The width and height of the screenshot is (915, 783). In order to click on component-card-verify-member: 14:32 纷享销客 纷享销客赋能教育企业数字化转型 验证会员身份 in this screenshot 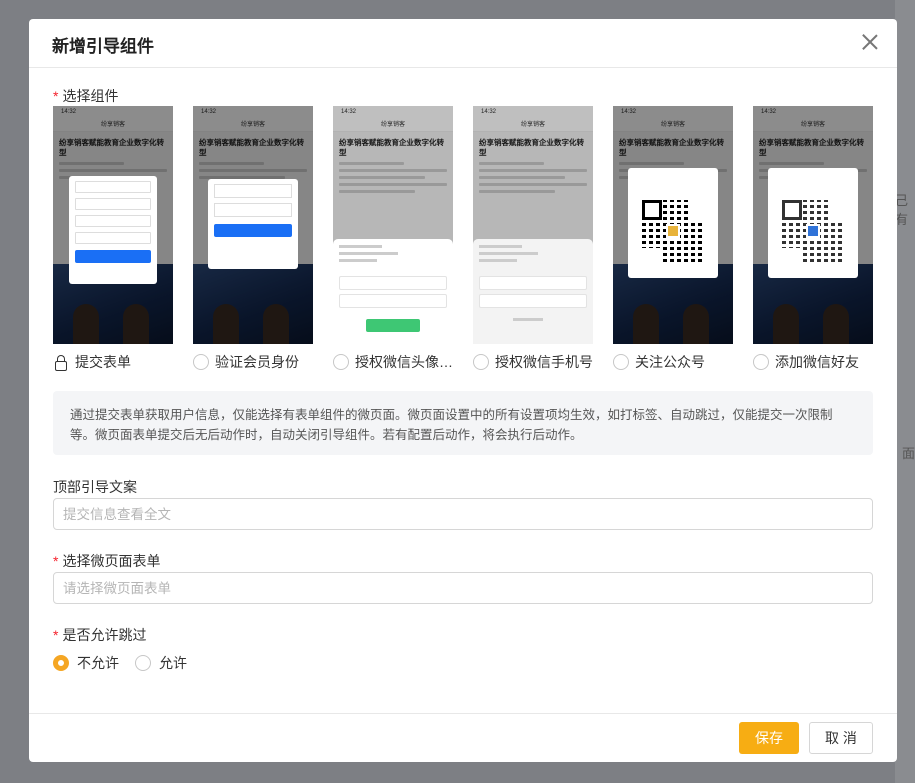, I will do `click(253, 238)`.